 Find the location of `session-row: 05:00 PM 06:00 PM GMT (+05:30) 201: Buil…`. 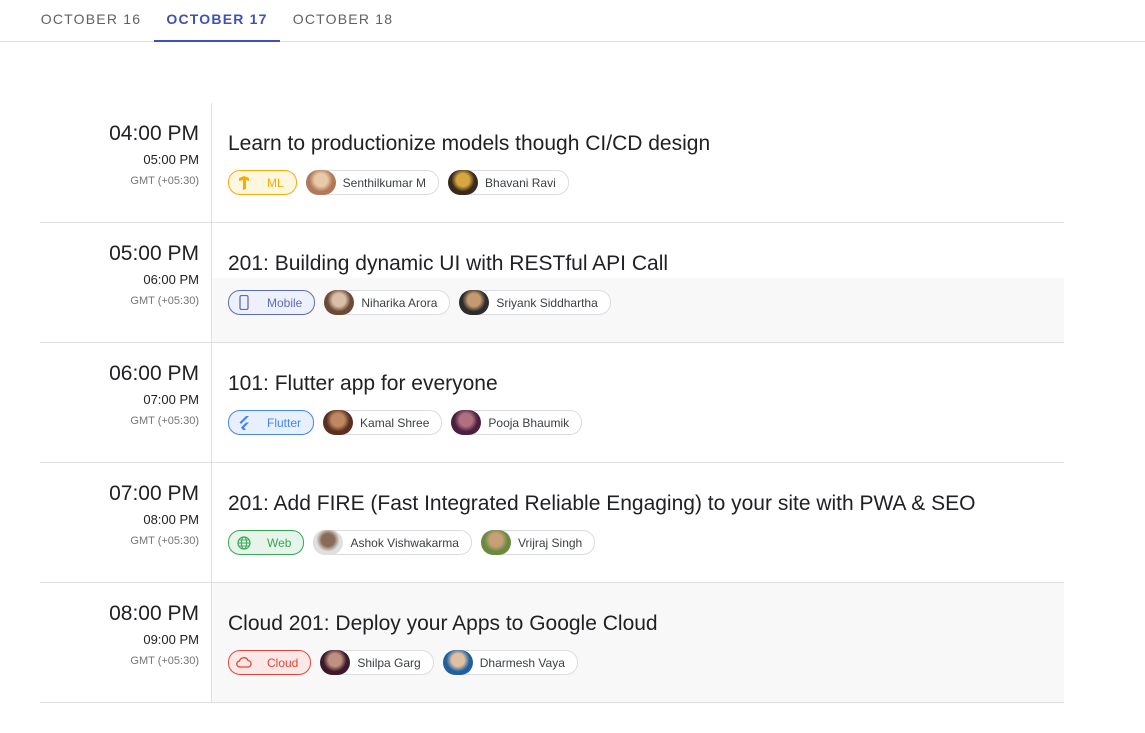

session-row: 05:00 PM 06:00 PM GMT (+05:30) 201: Buil… is located at coordinates (552, 283).